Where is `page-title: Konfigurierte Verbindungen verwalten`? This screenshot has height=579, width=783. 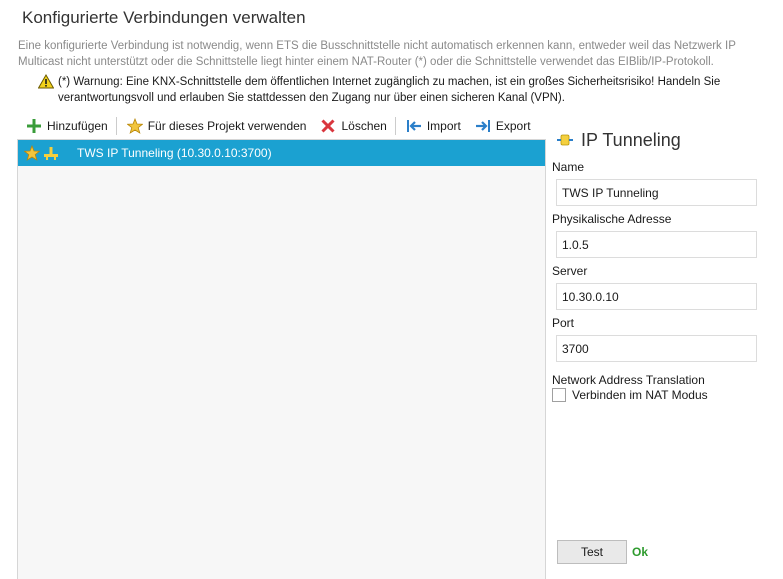
page-title: Konfigurierte Verbindungen verwalten is located at coordinates (164, 17).